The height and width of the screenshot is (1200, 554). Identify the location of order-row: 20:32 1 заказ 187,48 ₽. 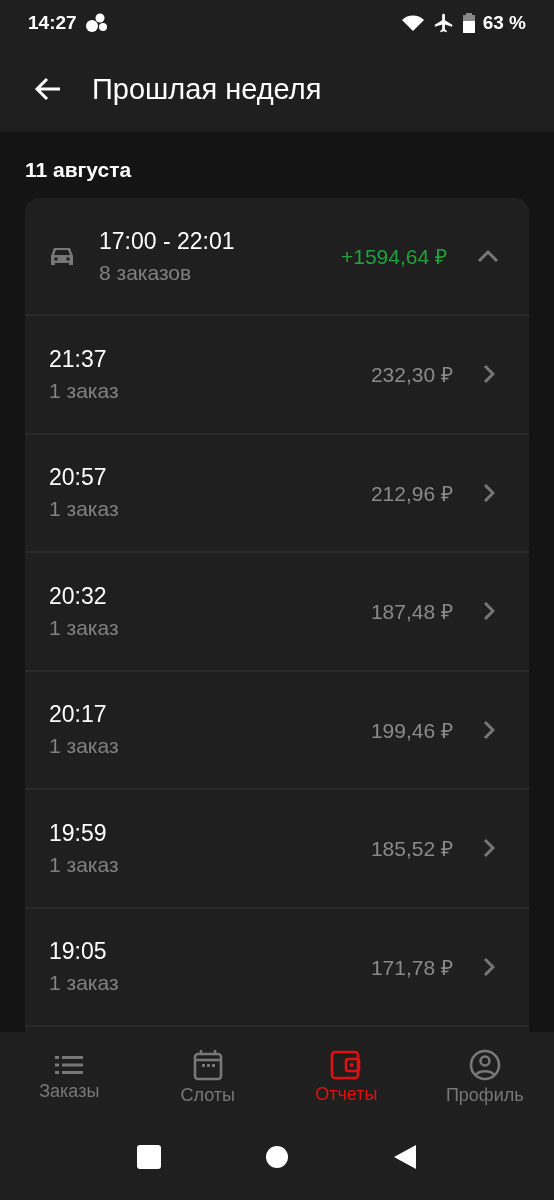
(277, 612).